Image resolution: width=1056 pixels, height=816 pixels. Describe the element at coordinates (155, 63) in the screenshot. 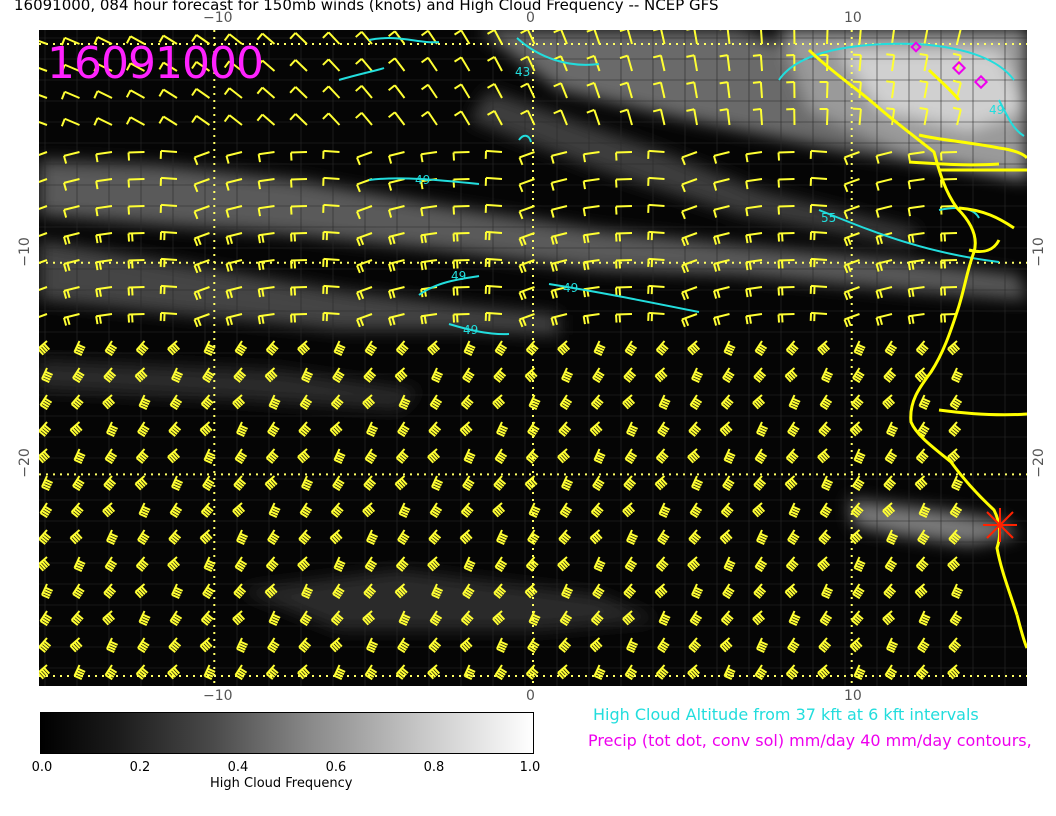

I see `date-stamp: 16091000` at that location.